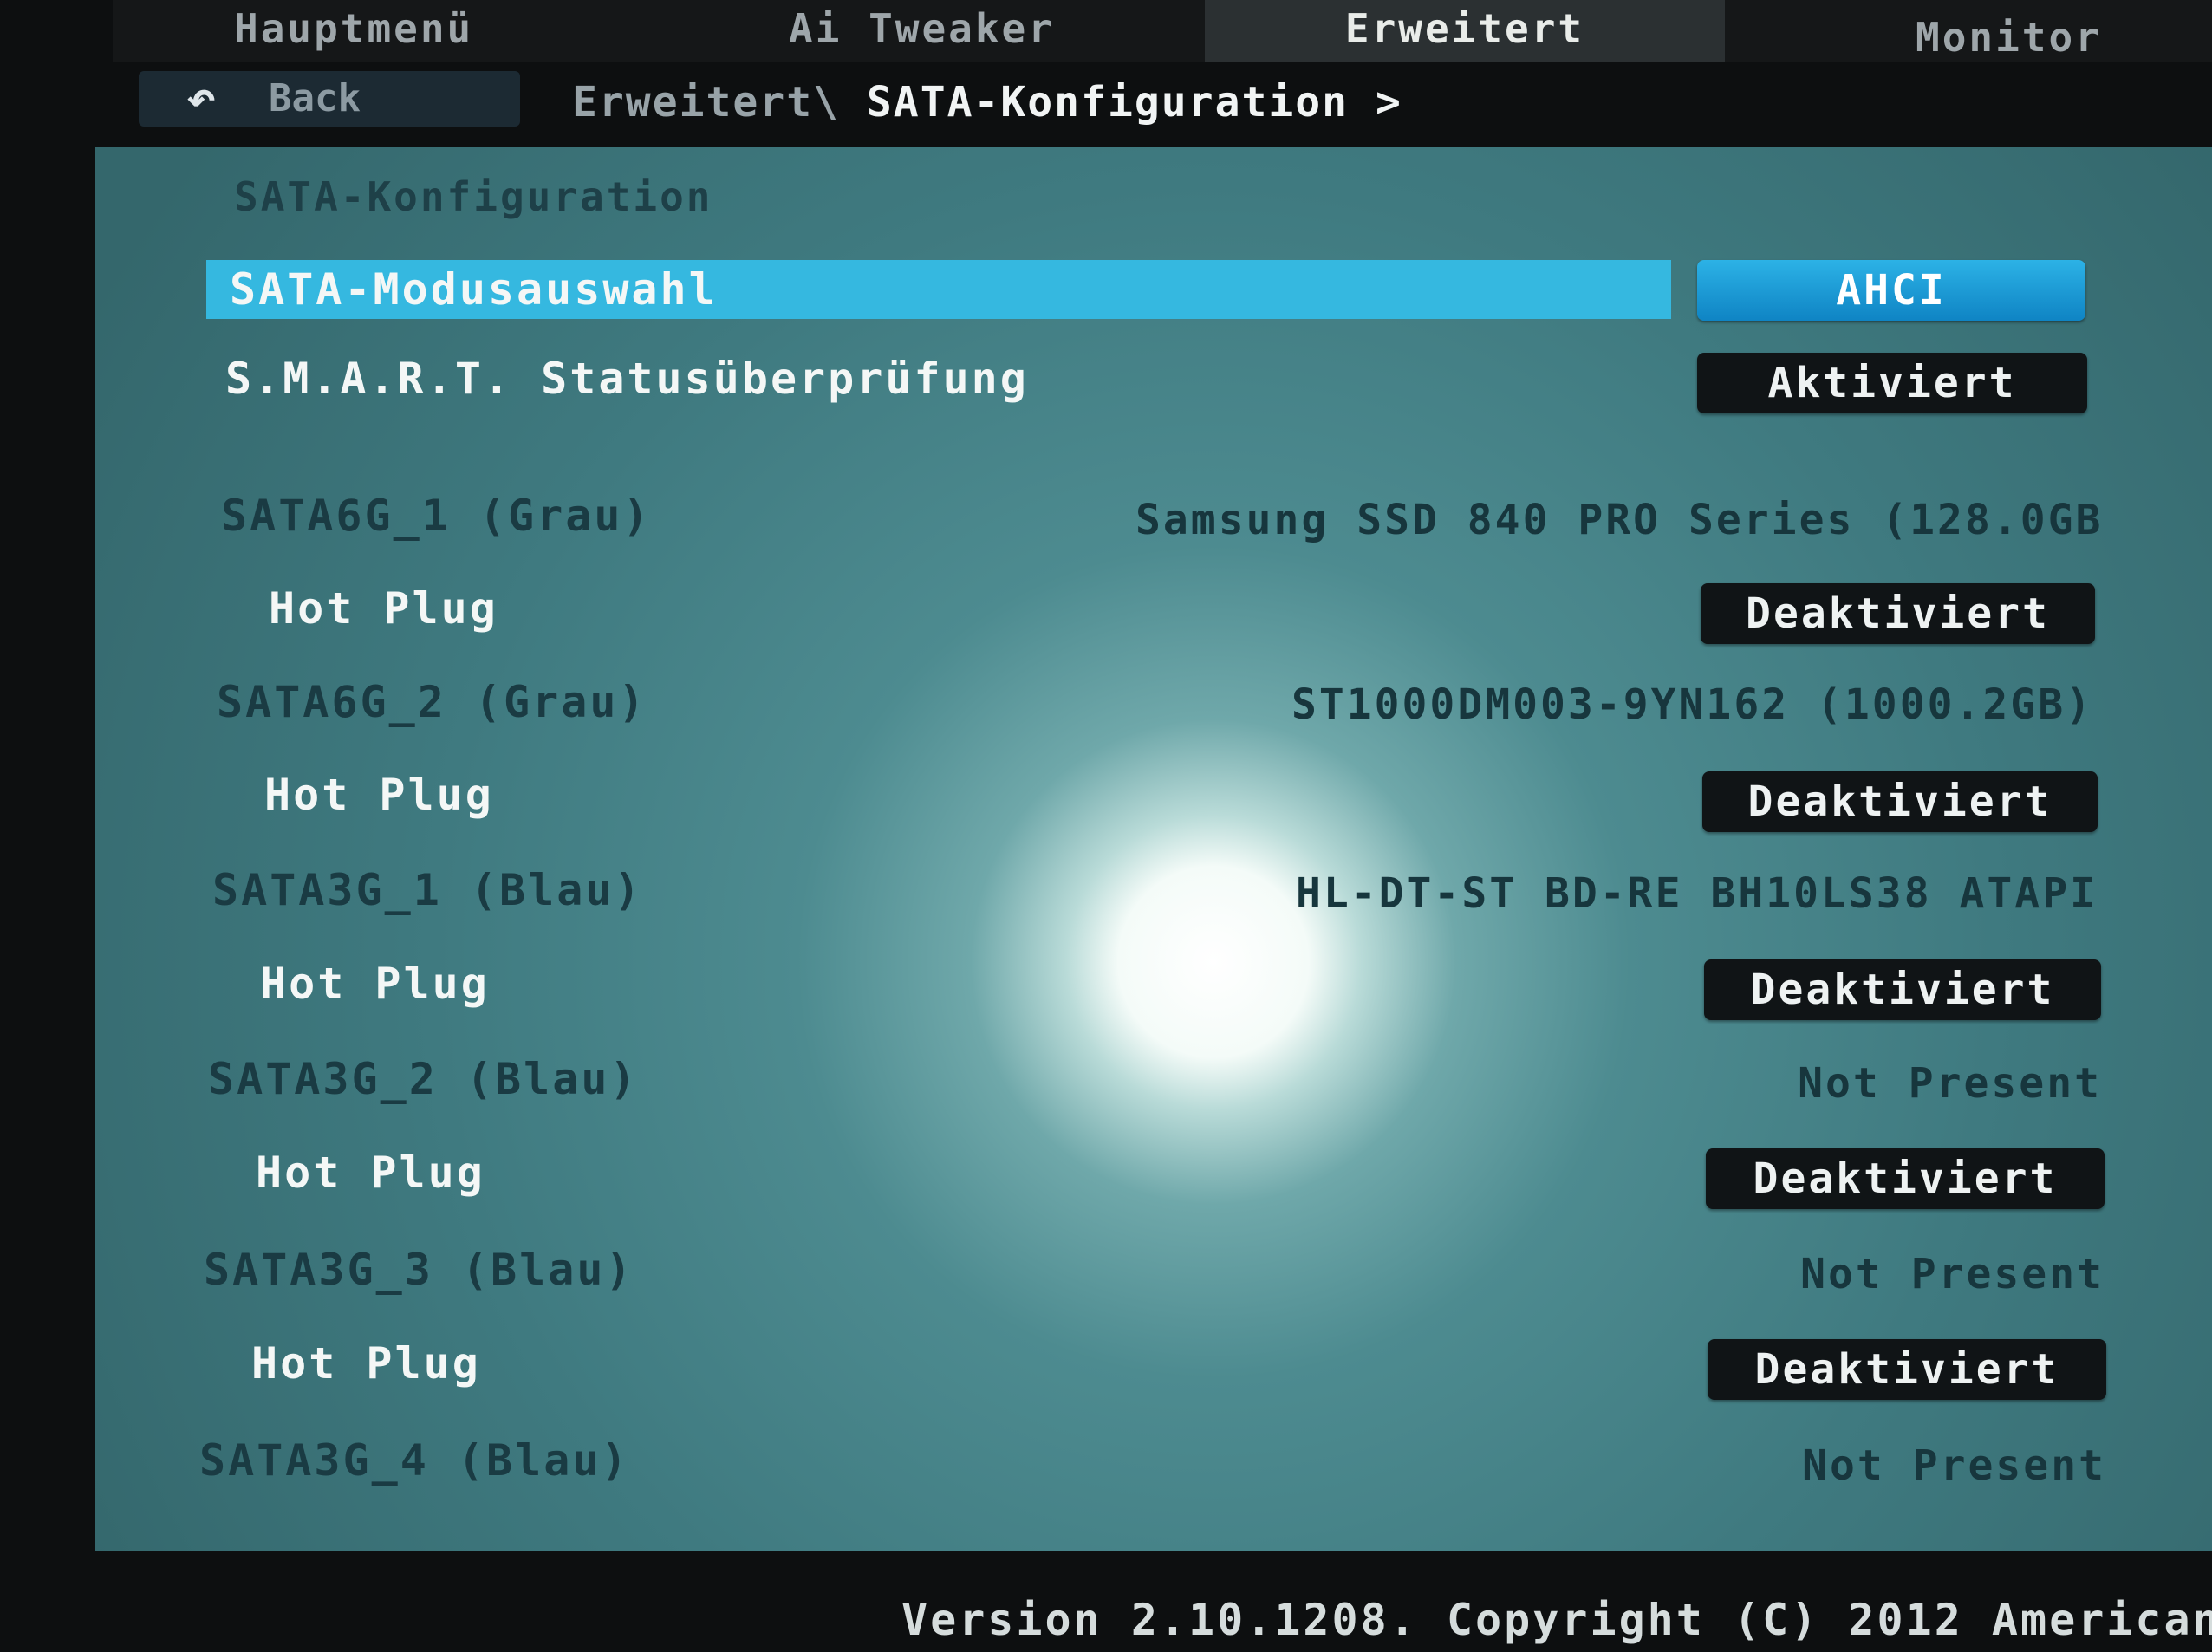  I want to click on tab-erweitert: Erweitert, so click(1465, 31).